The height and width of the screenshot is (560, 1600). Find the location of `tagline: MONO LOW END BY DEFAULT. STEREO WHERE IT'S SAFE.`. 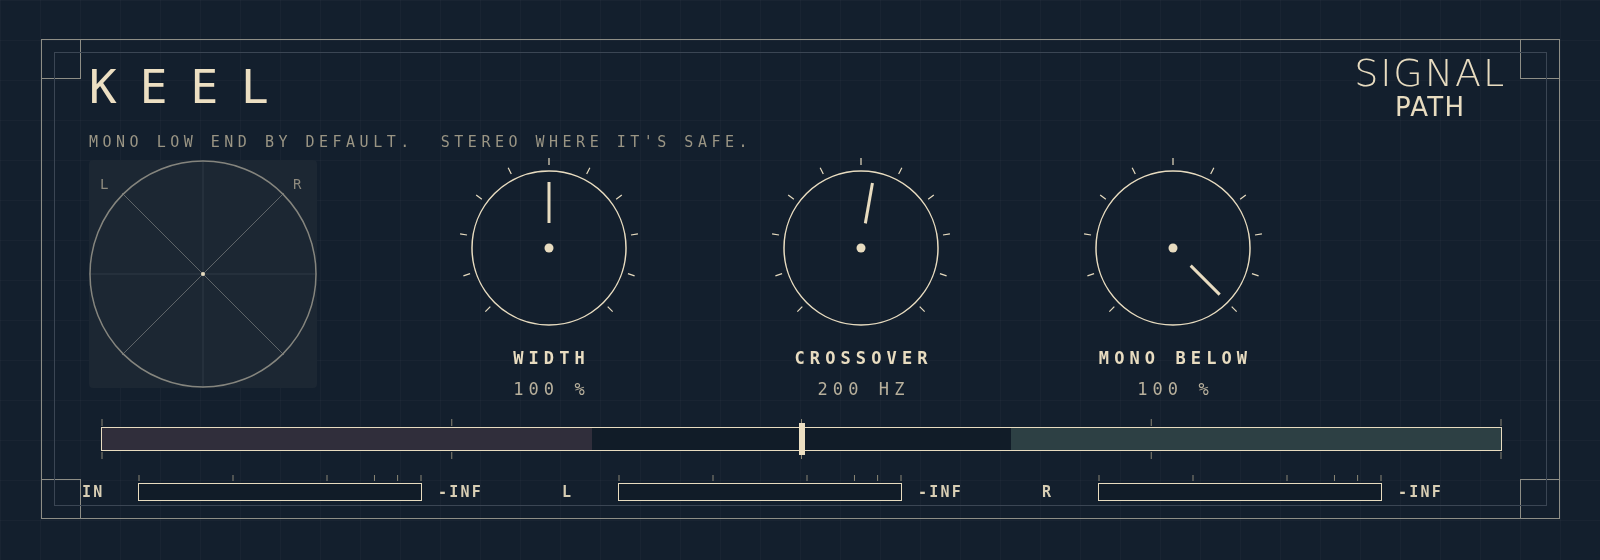

tagline: MONO LOW END BY DEFAULT. STEREO WHERE IT'S SAFE. is located at coordinates (420, 142).